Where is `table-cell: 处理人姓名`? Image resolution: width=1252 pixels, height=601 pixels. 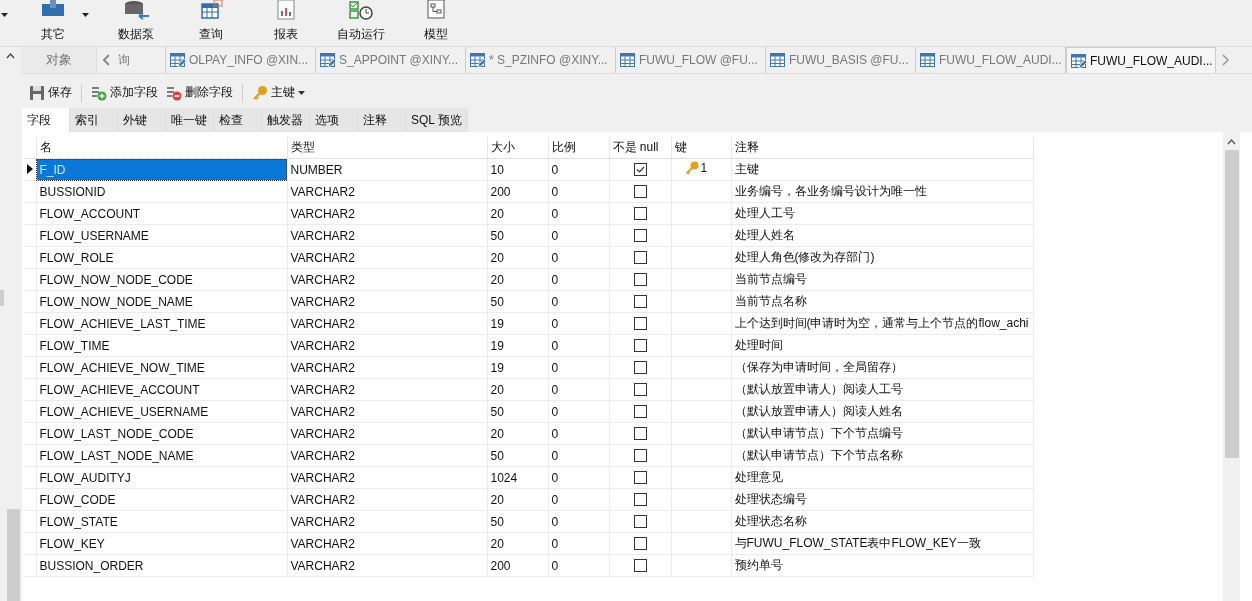
table-cell: 处理人姓名 is located at coordinates (882, 235).